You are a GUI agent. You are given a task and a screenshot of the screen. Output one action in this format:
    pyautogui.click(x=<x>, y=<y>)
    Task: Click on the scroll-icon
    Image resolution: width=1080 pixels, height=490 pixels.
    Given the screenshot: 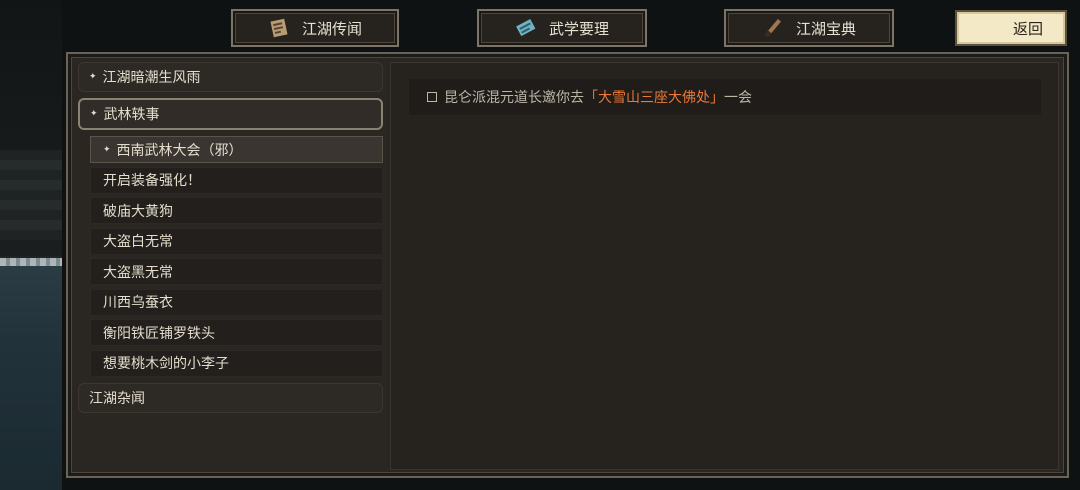 What is the action you would take?
    pyautogui.click(x=279, y=28)
    